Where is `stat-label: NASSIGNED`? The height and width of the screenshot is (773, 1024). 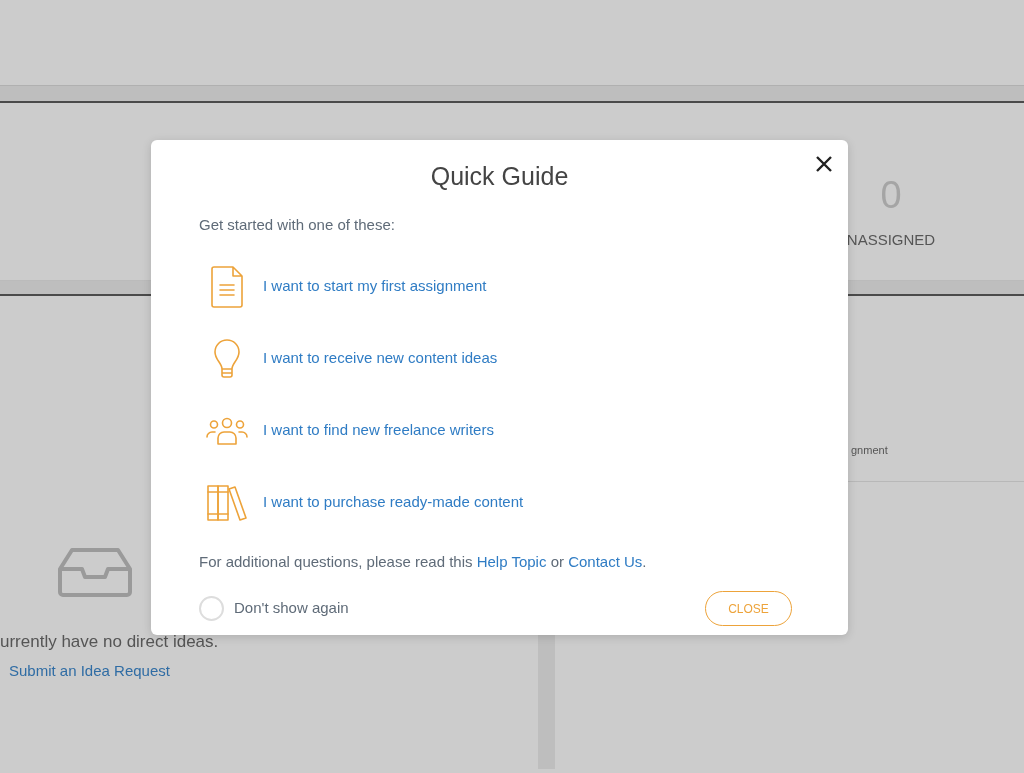
stat-label: NASSIGNED is located at coordinates (891, 240).